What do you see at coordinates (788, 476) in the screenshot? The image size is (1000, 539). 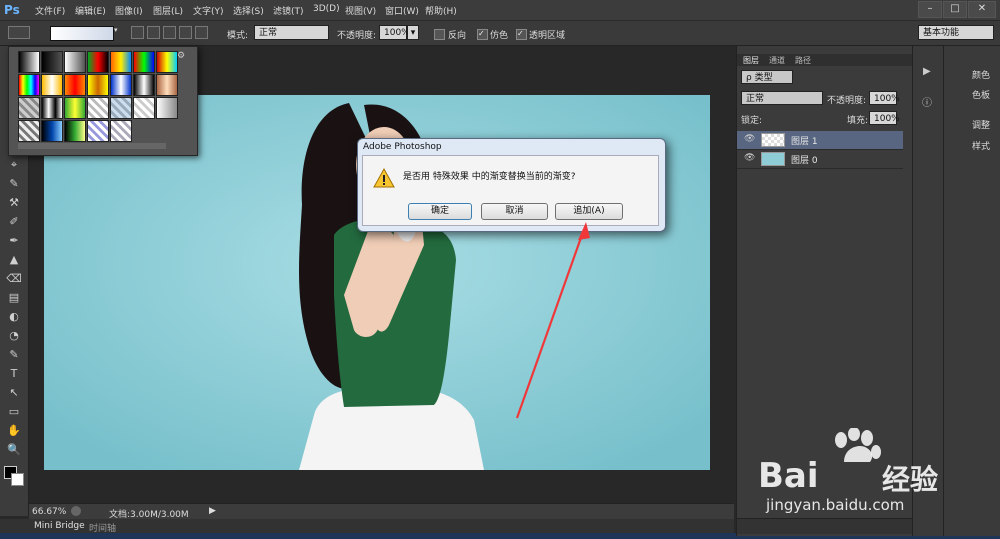 I see `watermark-brand: Bai` at bounding box center [788, 476].